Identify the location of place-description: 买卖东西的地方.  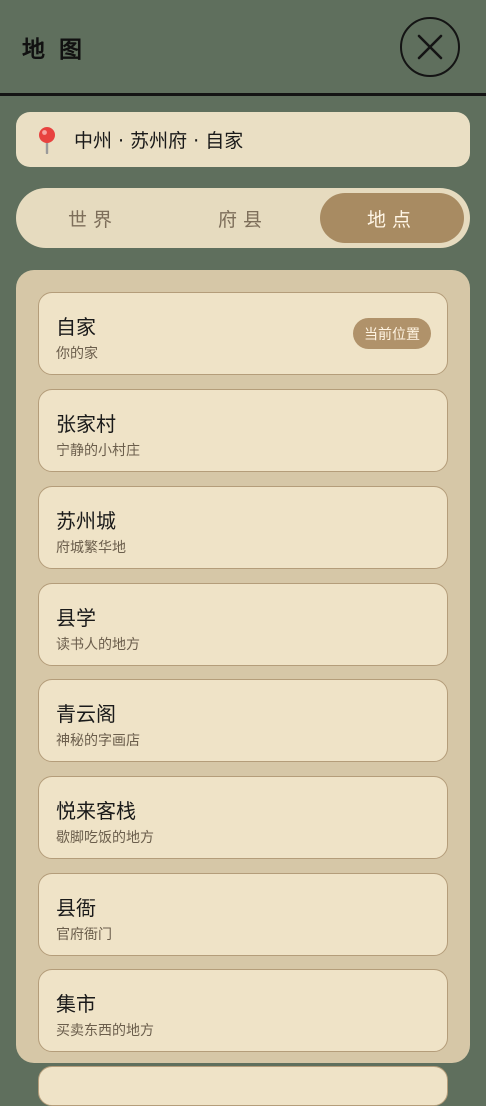
(105, 1031).